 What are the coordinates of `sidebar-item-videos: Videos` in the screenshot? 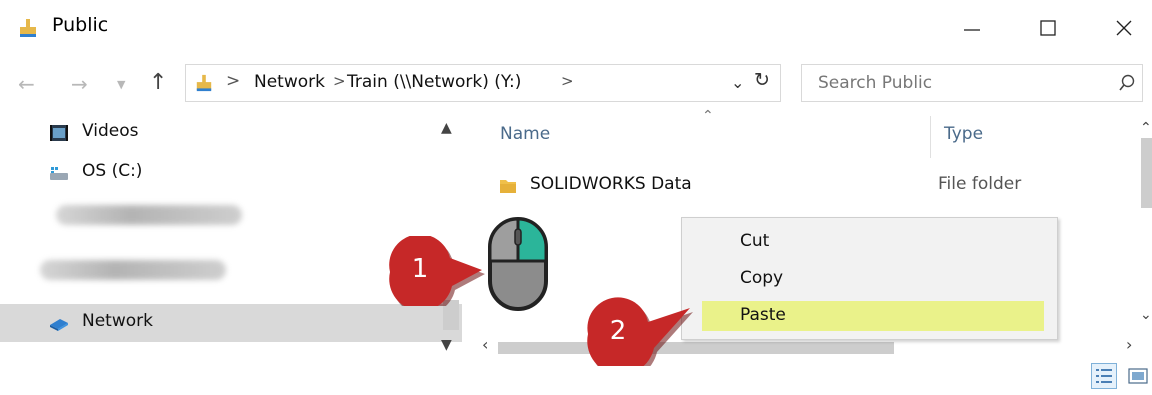 It's located at (231, 133).